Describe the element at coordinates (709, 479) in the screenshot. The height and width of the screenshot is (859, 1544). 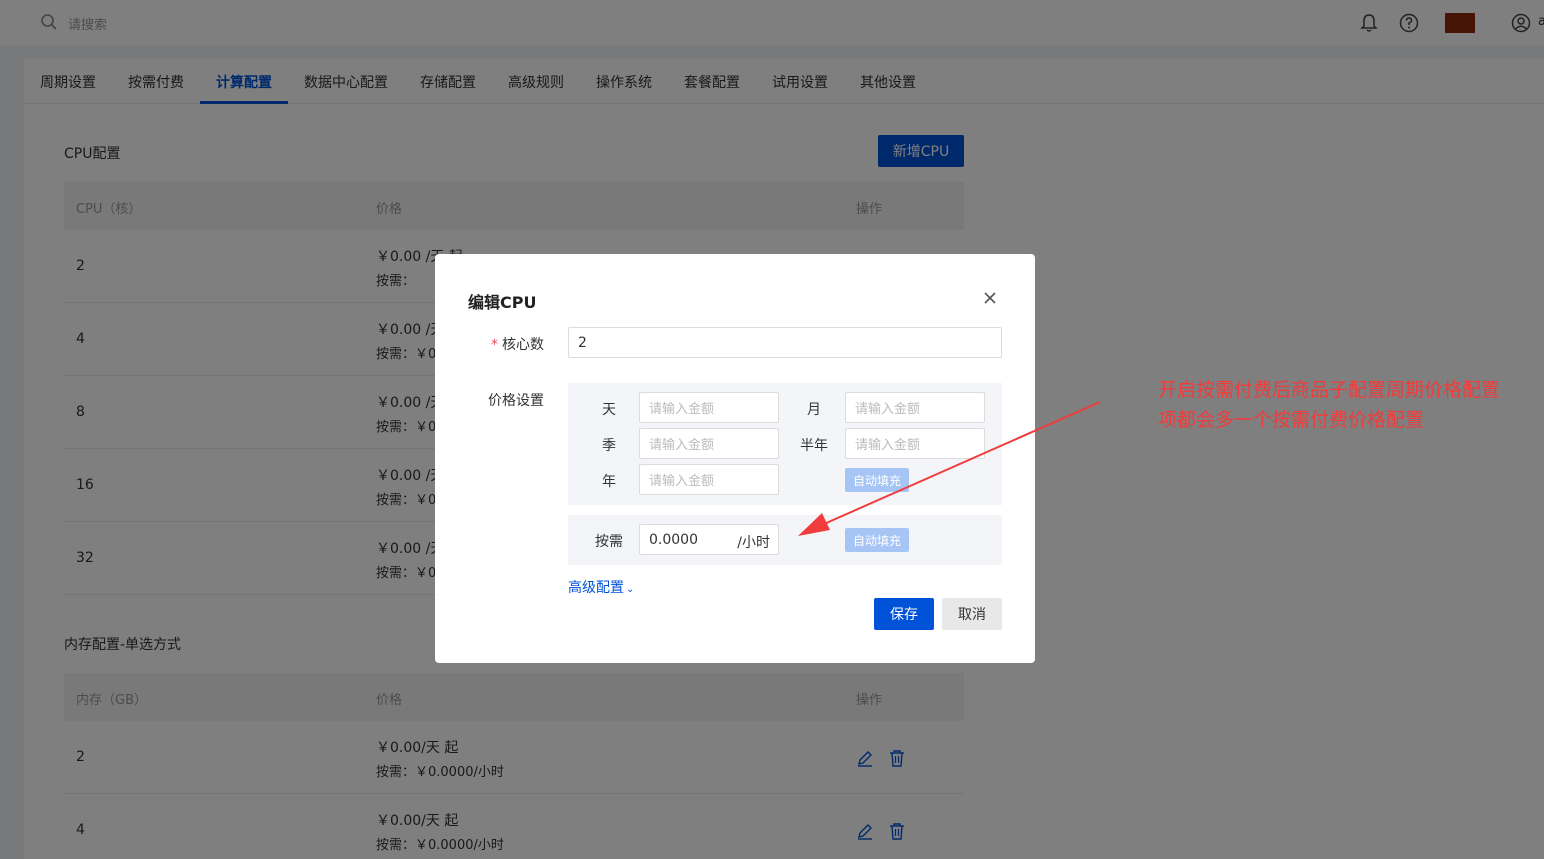
I see `year-price-input: 请输入金额` at that location.